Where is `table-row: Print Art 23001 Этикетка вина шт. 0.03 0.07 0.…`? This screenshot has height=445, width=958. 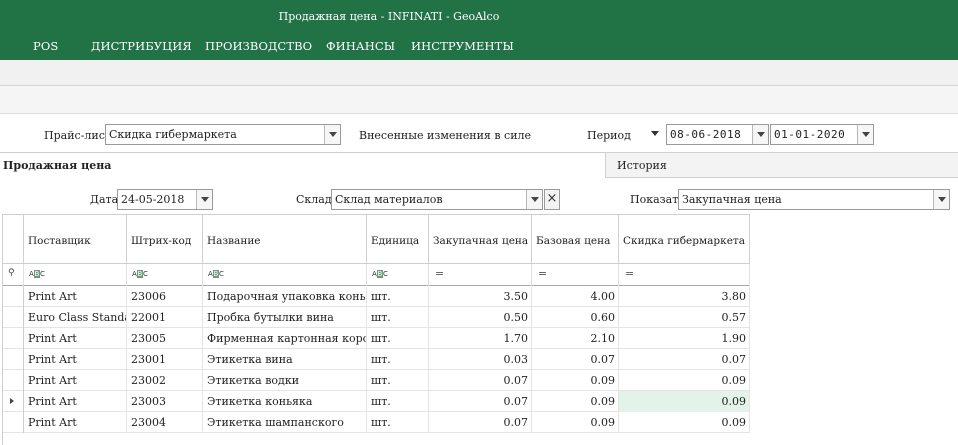 table-row: Print Art 23001 Этикетка вина шт. 0.03 0.07 0.… is located at coordinates (376, 359).